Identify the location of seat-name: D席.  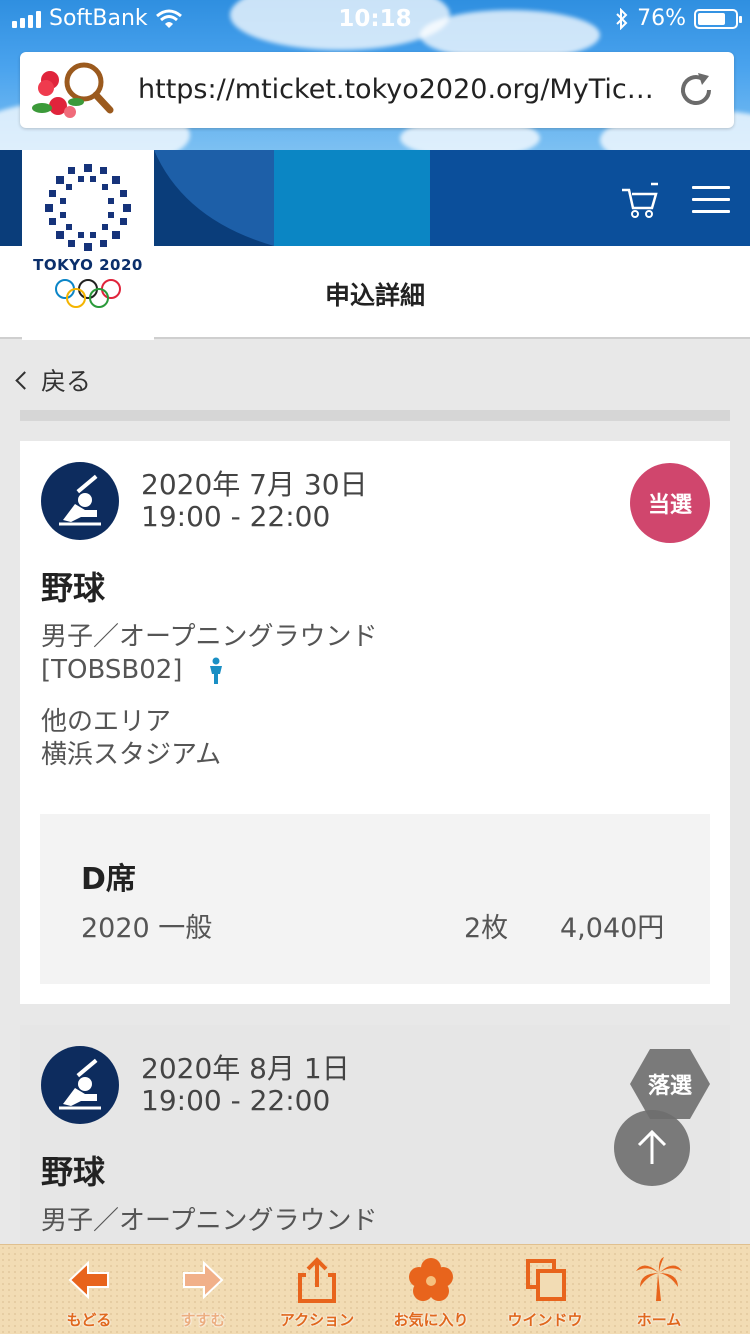
(108, 879).